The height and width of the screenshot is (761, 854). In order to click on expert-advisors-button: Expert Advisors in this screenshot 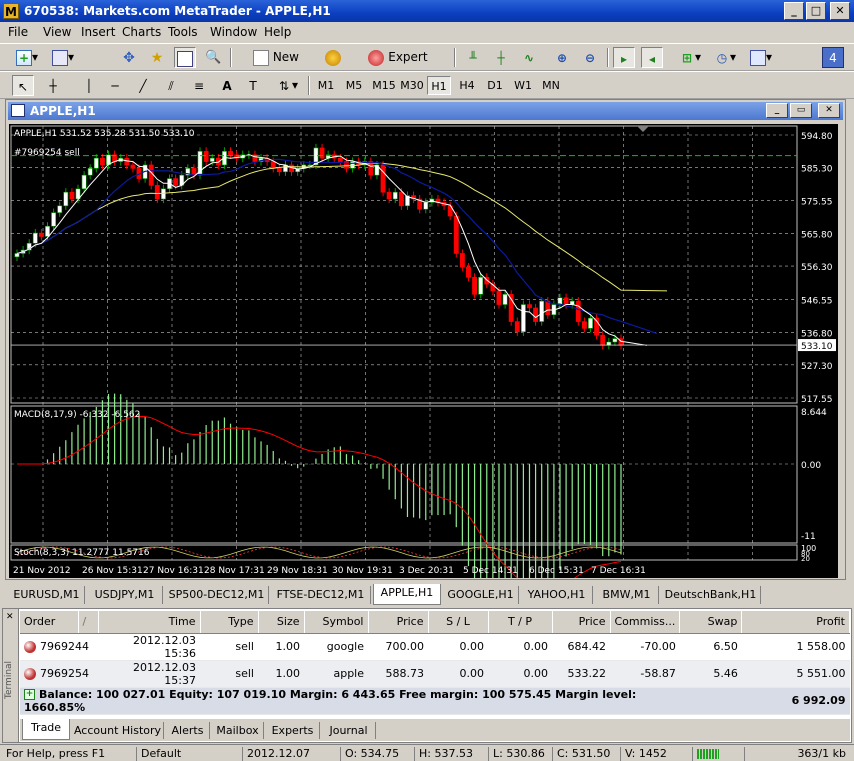, I will do `click(398, 66)`.